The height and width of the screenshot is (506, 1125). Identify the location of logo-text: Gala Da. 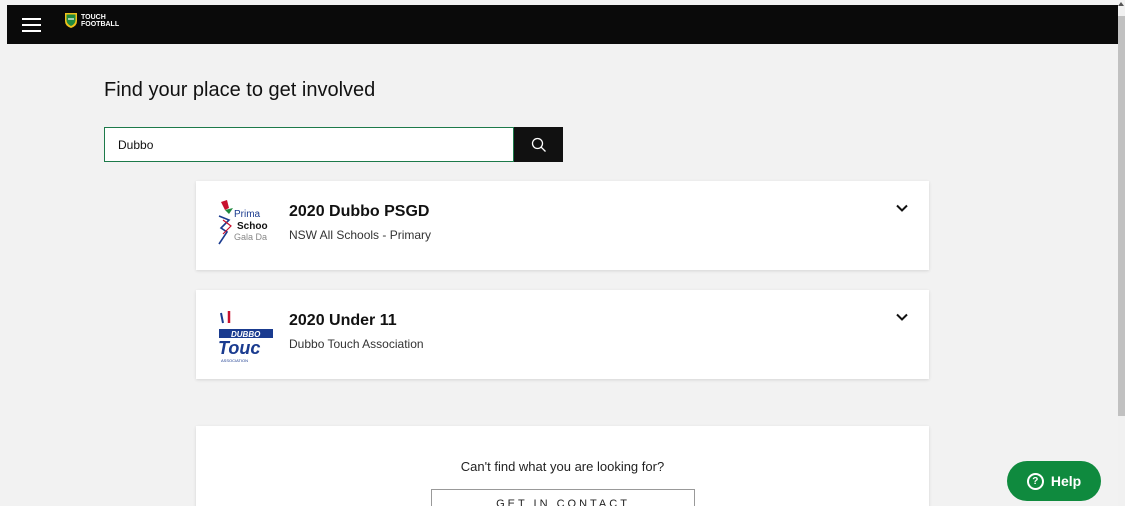
(250, 237).